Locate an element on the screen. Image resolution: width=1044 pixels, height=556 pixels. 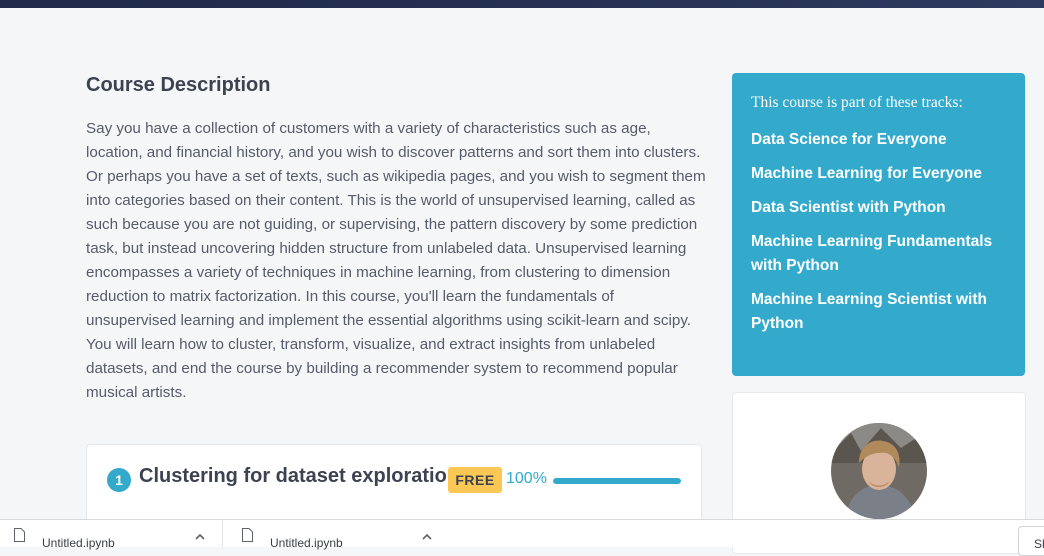
downloads-bar: Untitled.ipynb Untitled.ipynb Sh is located at coordinates (522, 537).